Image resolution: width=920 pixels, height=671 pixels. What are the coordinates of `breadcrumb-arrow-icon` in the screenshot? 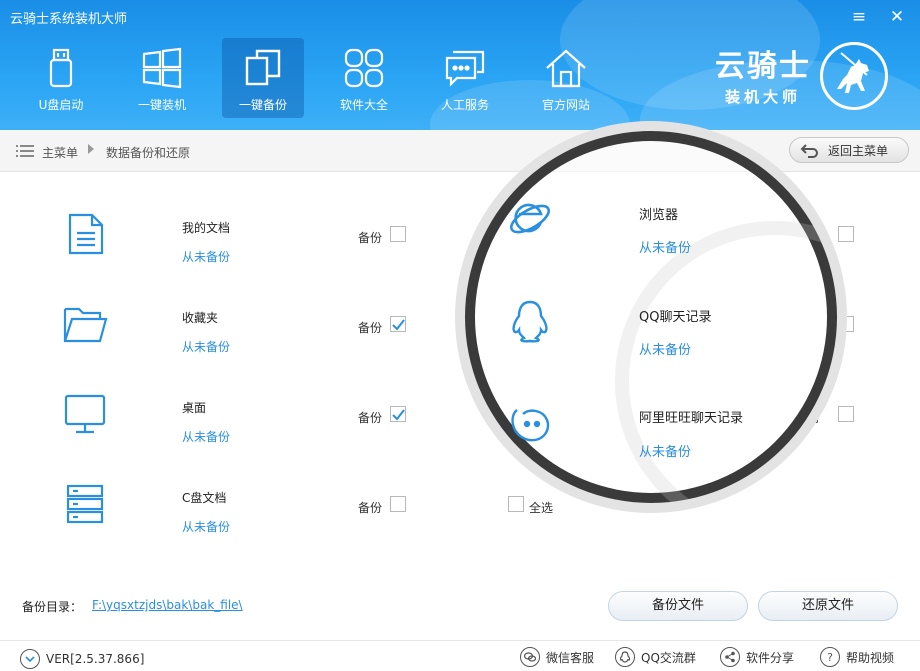 It's located at (91, 149).